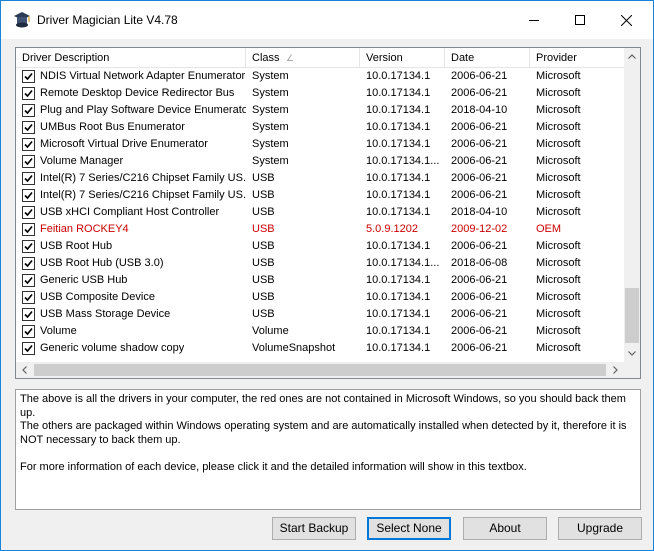  What do you see at coordinates (626, 20) in the screenshot?
I see `close-button` at bounding box center [626, 20].